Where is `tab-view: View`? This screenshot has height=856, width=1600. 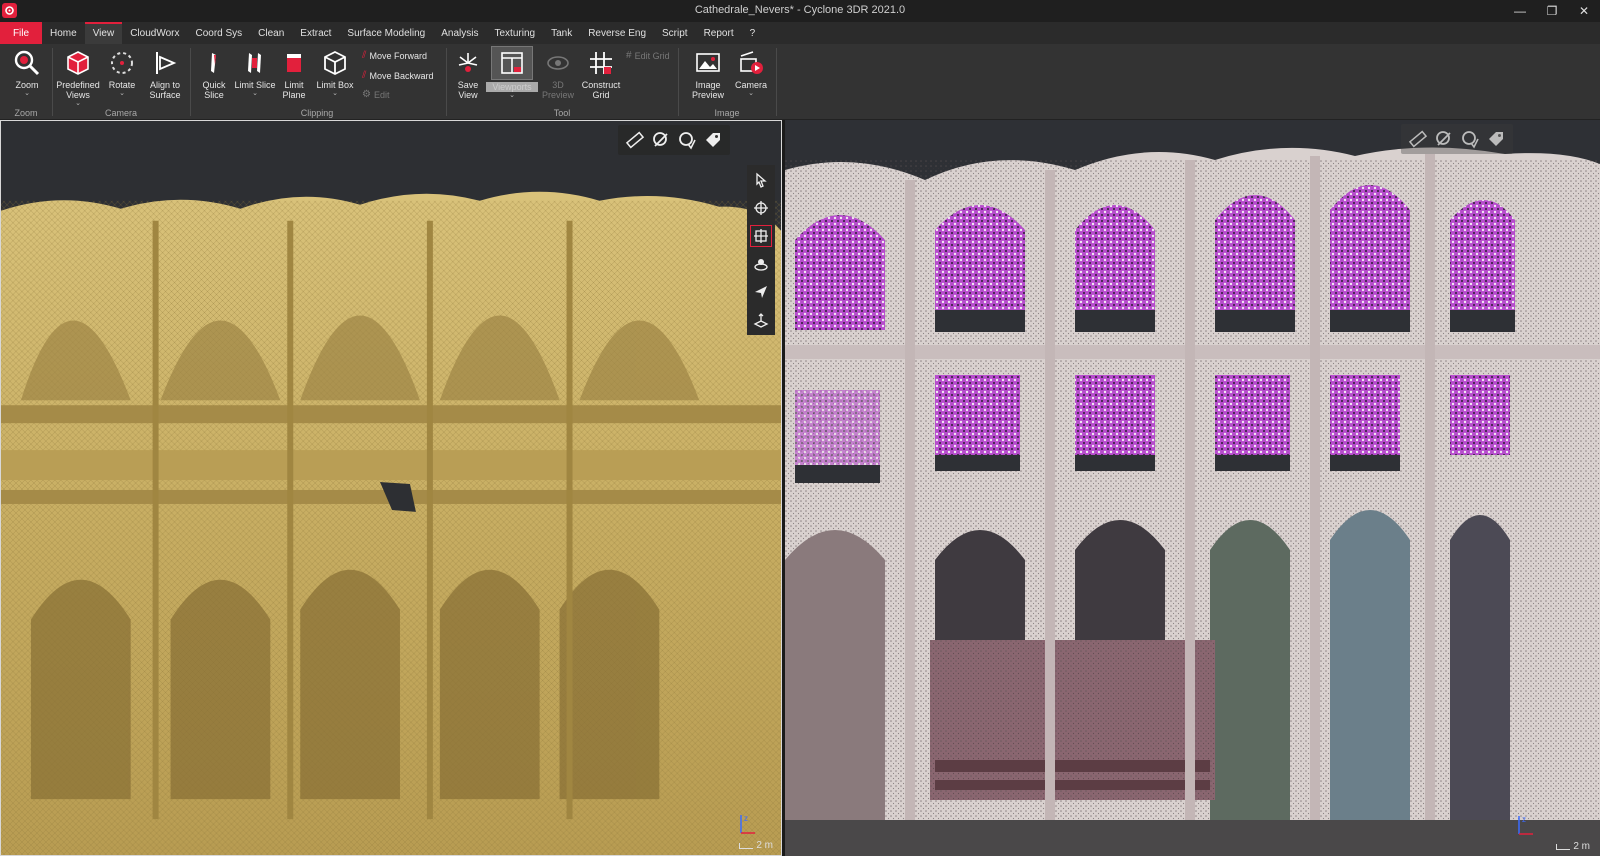
tab-view: View is located at coordinates (103, 33).